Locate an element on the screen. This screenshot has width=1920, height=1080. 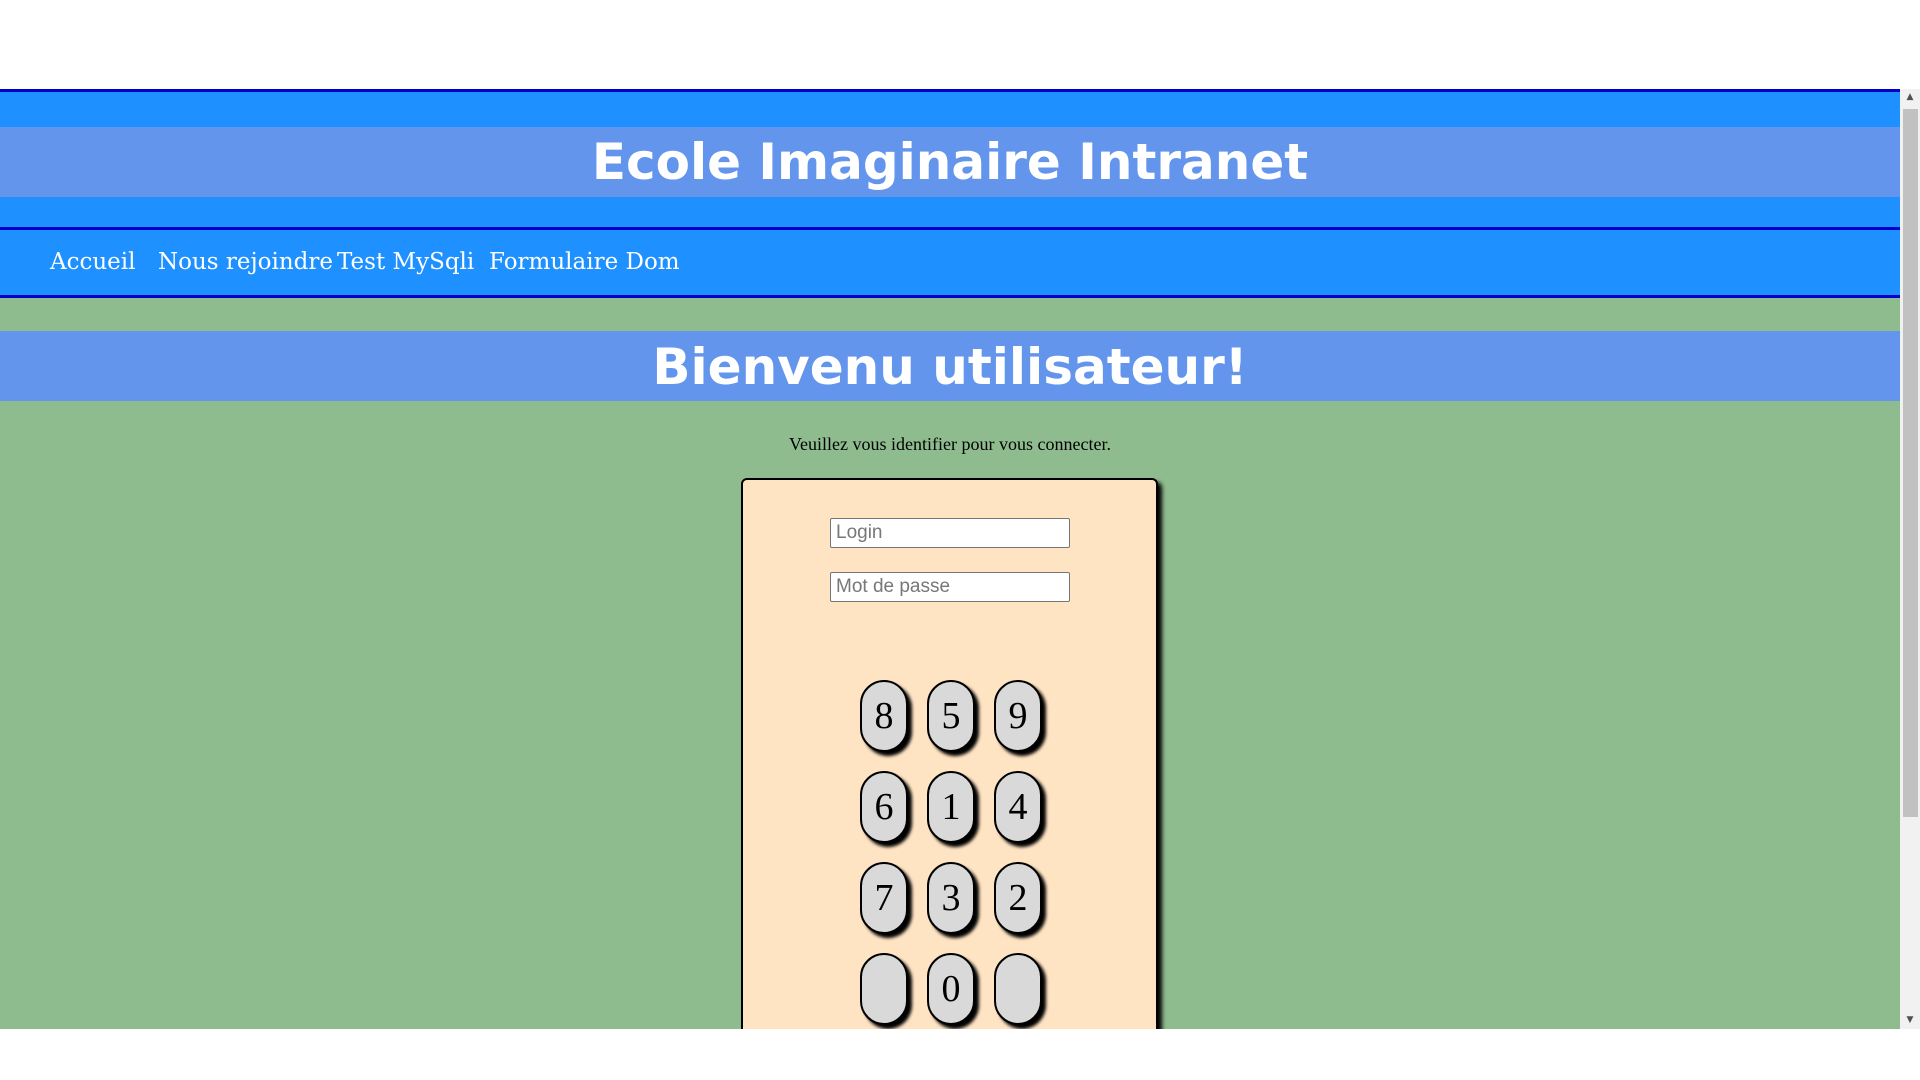
nav-item-formulaire-dom: Formulaire Dom is located at coordinates (584, 262).